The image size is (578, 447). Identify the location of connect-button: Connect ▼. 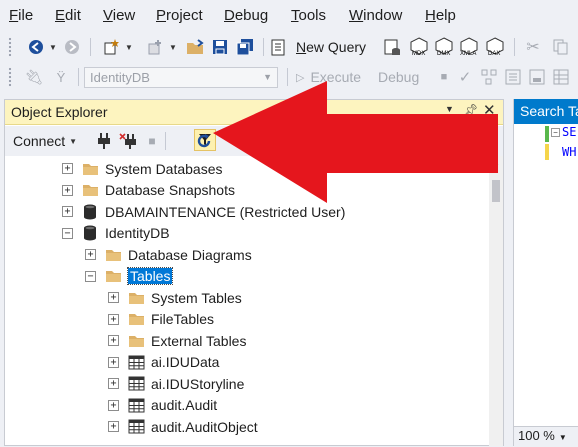
(45, 141).